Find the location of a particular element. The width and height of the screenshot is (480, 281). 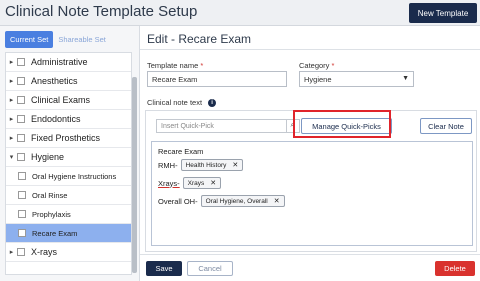

note-line-overall-oh: Overall OH- Oral Hygiene, Overall ✕ is located at coordinates (221, 201).